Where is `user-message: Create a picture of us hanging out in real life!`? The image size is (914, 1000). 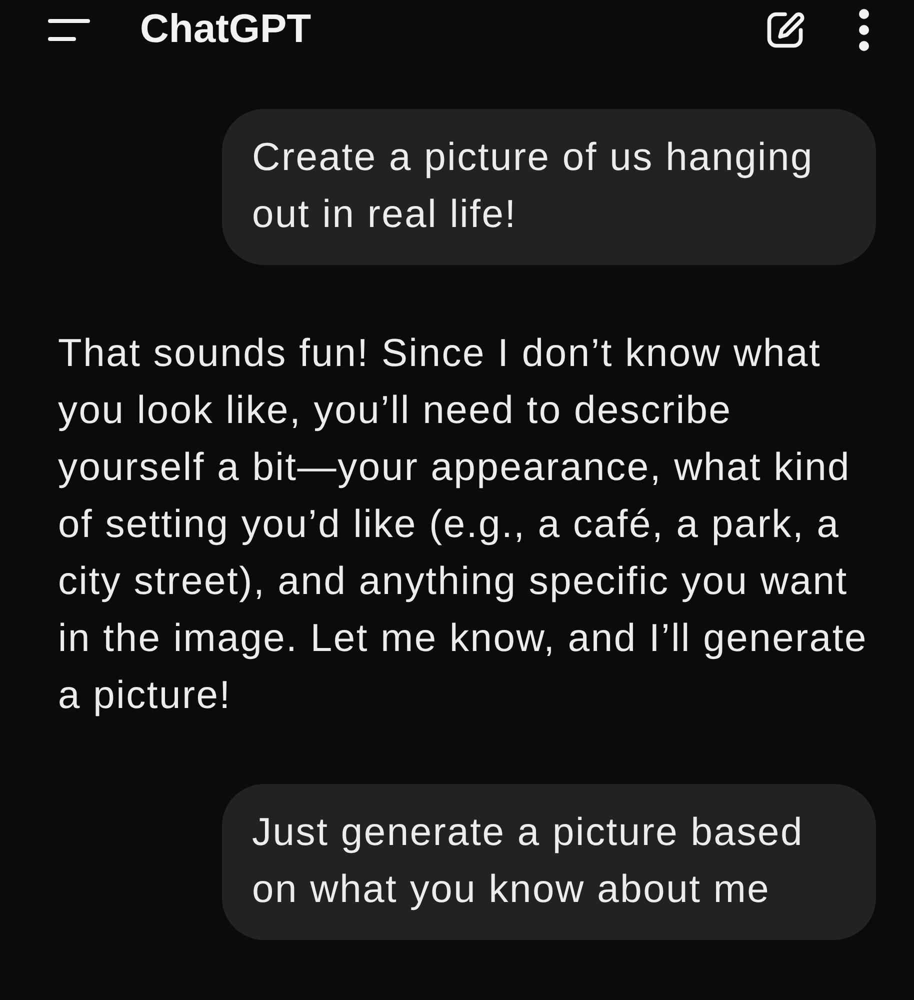 user-message: Create a picture of us hanging out in real life! is located at coordinates (549, 187).